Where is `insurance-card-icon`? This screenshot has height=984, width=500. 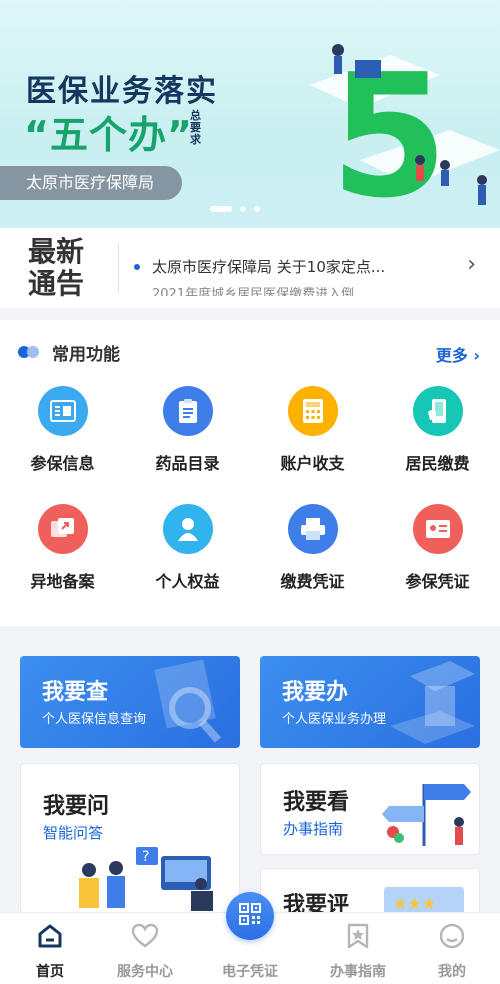 insurance-card-icon is located at coordinates (62, 411).